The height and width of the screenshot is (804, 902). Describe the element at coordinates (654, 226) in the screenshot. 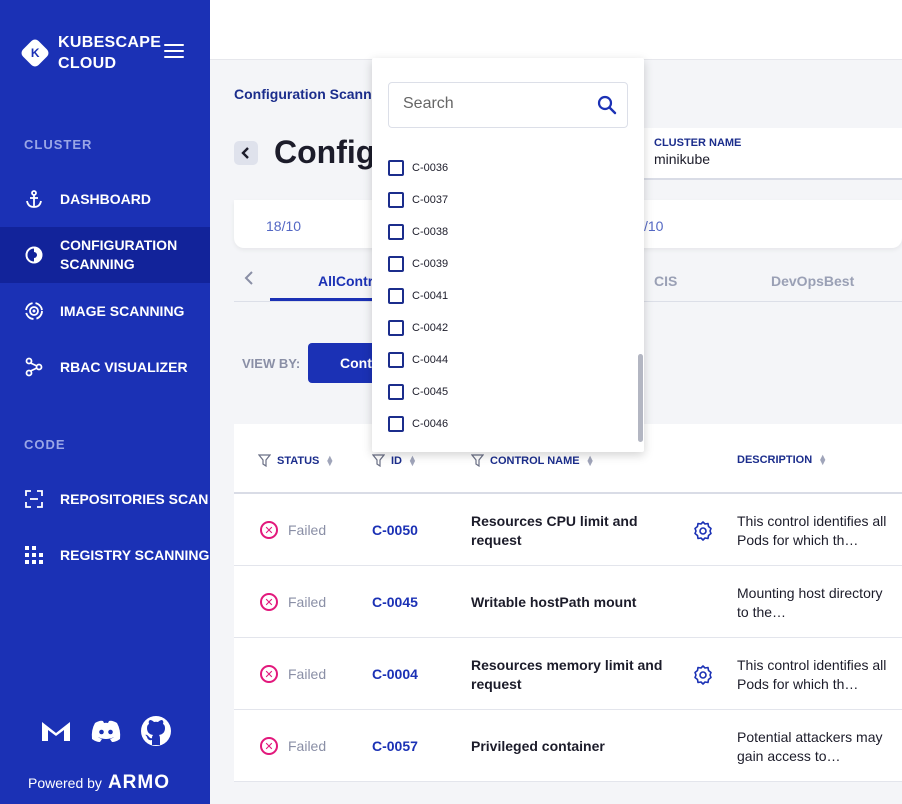

I see `scan-date-right: /10` at that location.